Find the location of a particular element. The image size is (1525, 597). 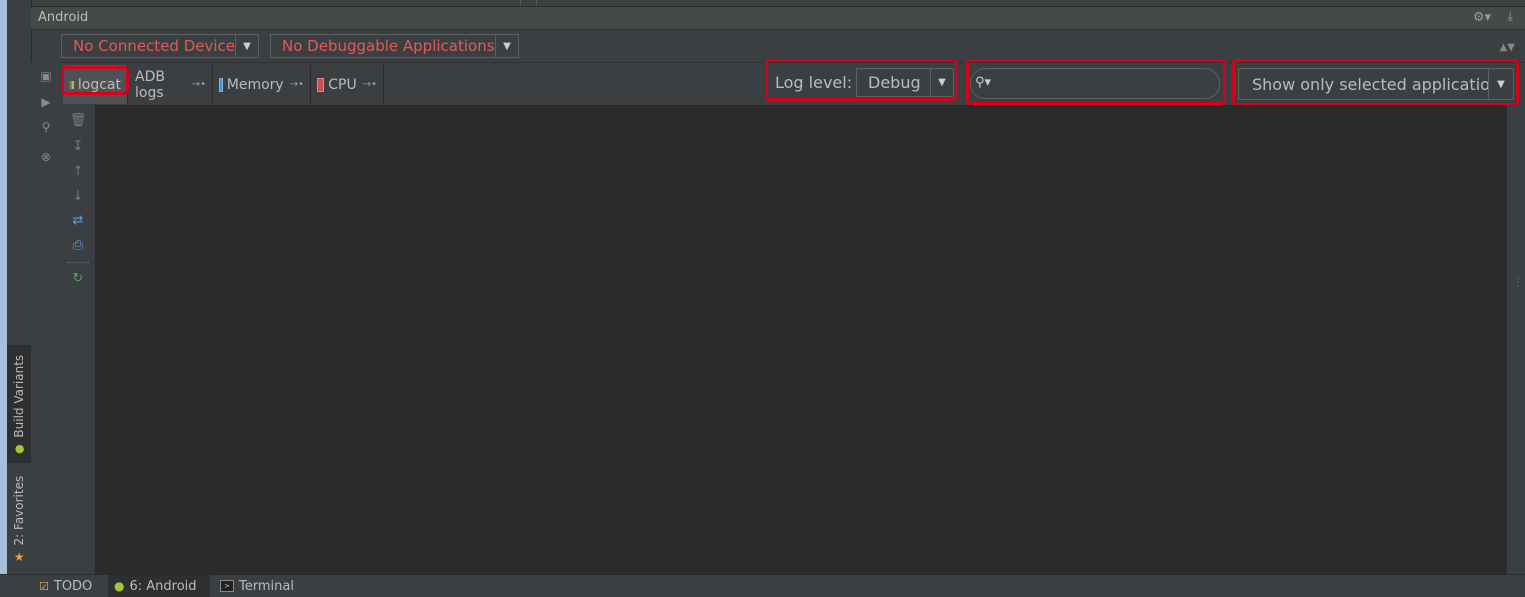

log-level-dropdown: Debug ▼ is located at coordinates (905, 82).